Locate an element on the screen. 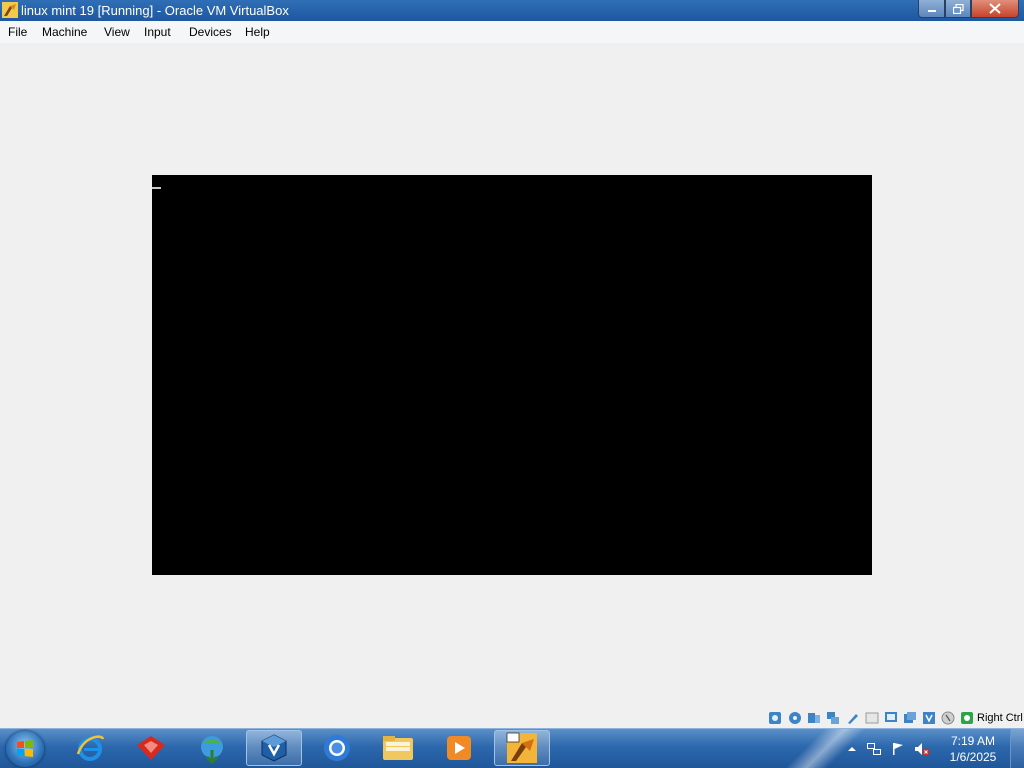  audio-icon is located at coordinates (814, 718).